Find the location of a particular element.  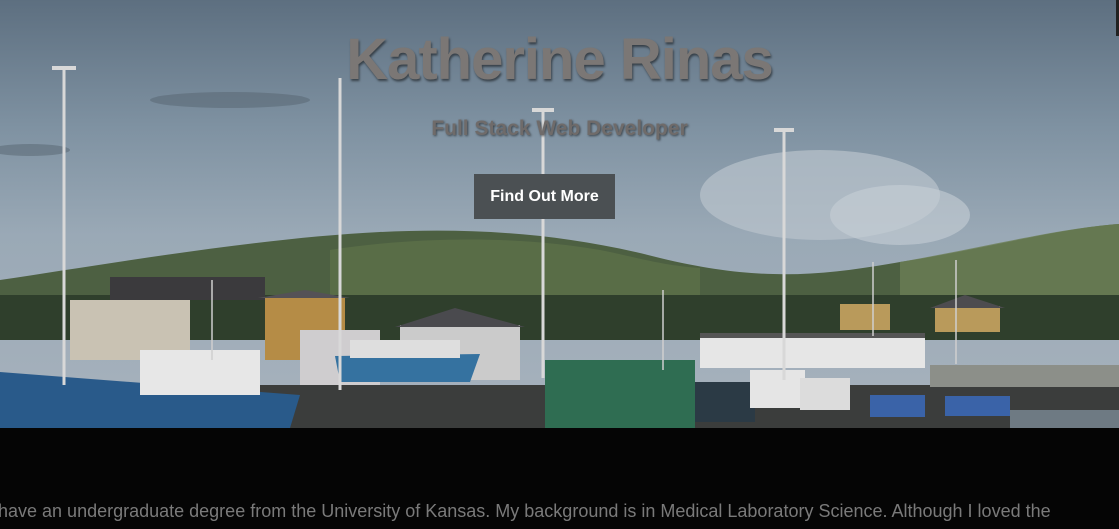

find-out-more-button: Find Out More is located at coordinates (544, 196).